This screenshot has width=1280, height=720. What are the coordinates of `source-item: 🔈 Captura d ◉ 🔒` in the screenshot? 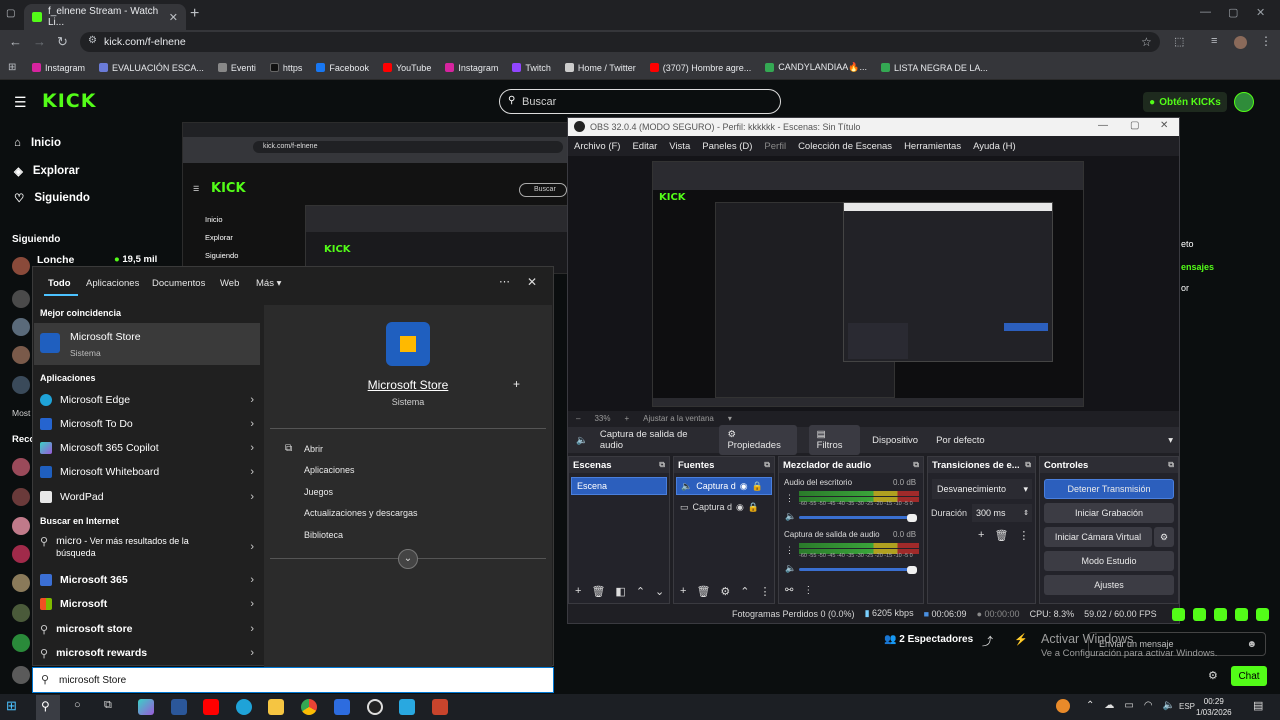 It's located at (724, 486).